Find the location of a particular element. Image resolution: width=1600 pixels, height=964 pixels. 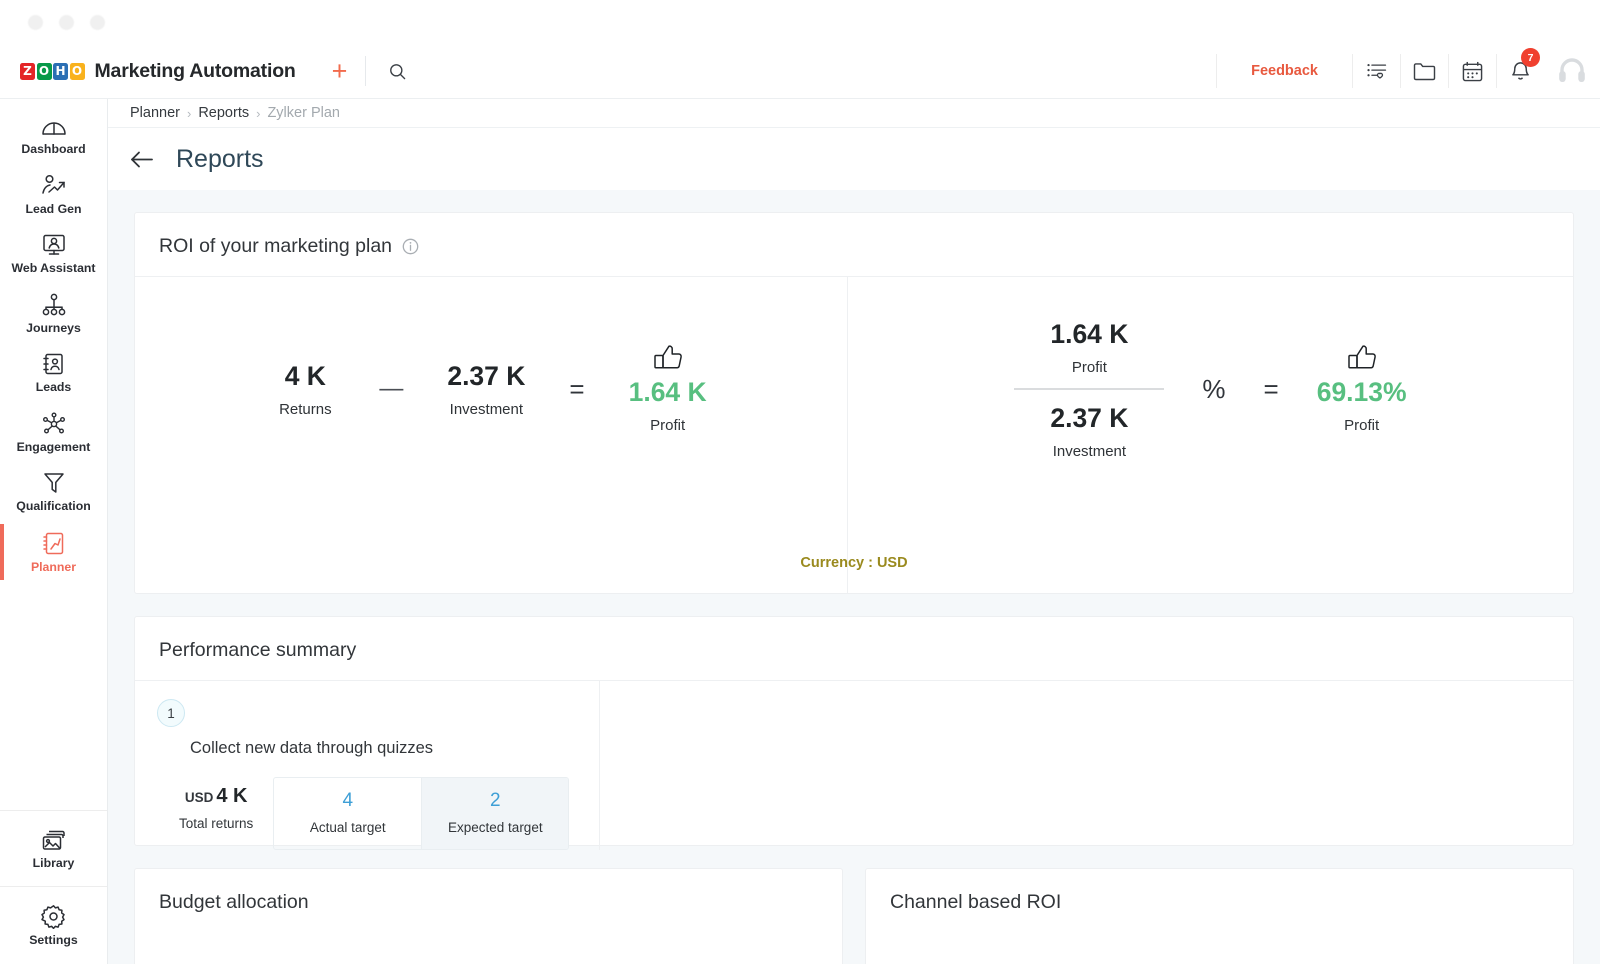

arrow-left-icon is located at coordinates (142, 159).